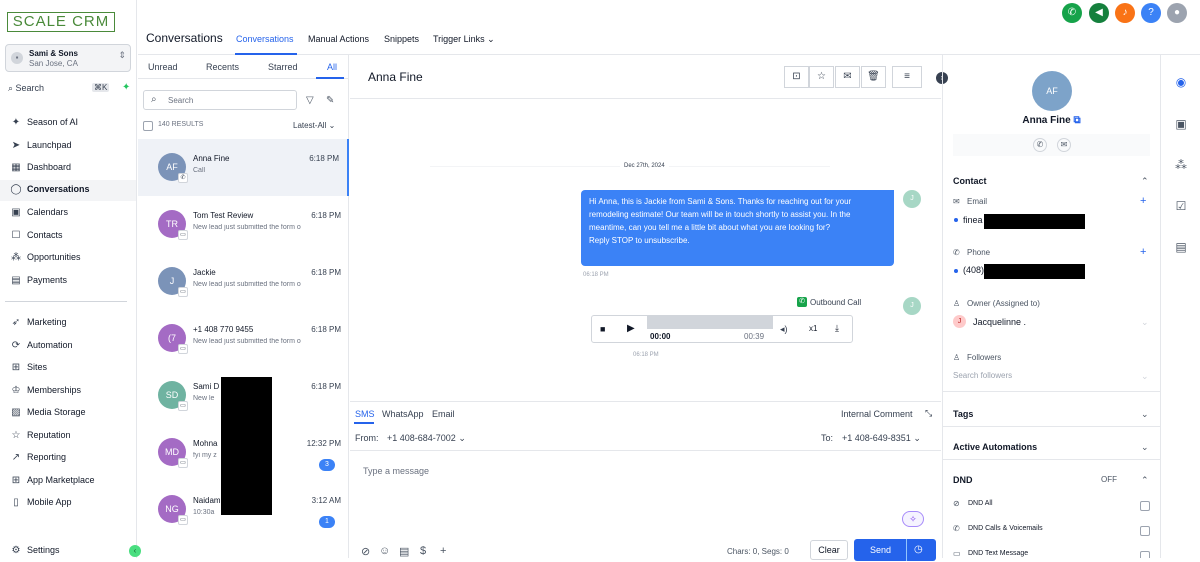  Describe the element at coordinates (443, 551) in the screenshot. I see `add-icon: +` at that location.